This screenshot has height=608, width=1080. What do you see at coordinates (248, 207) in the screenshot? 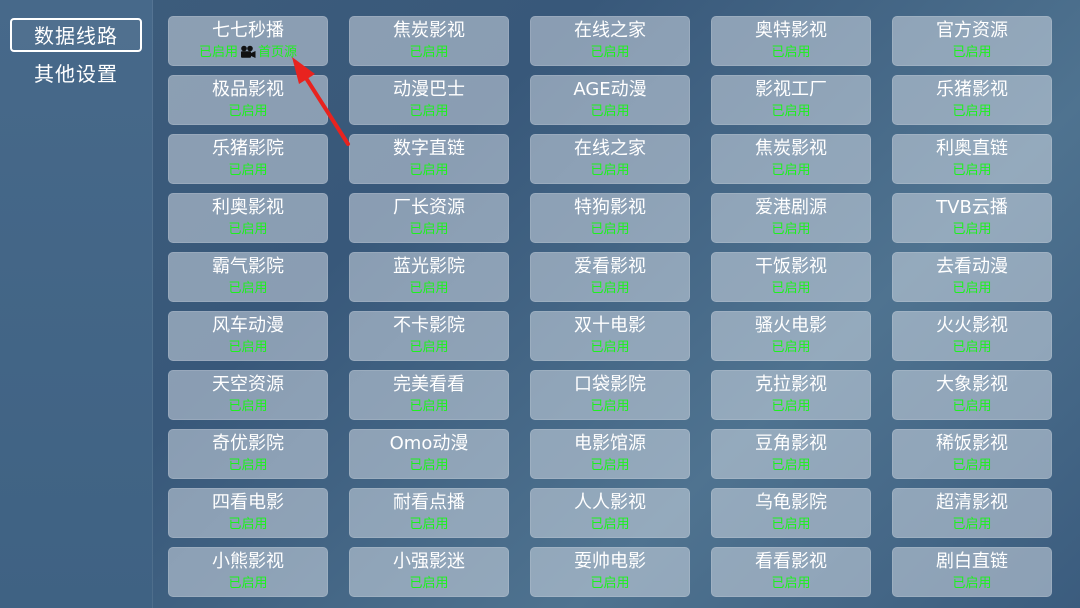
I see `source-name: 利奥影视` at bounding box center [248, 207].